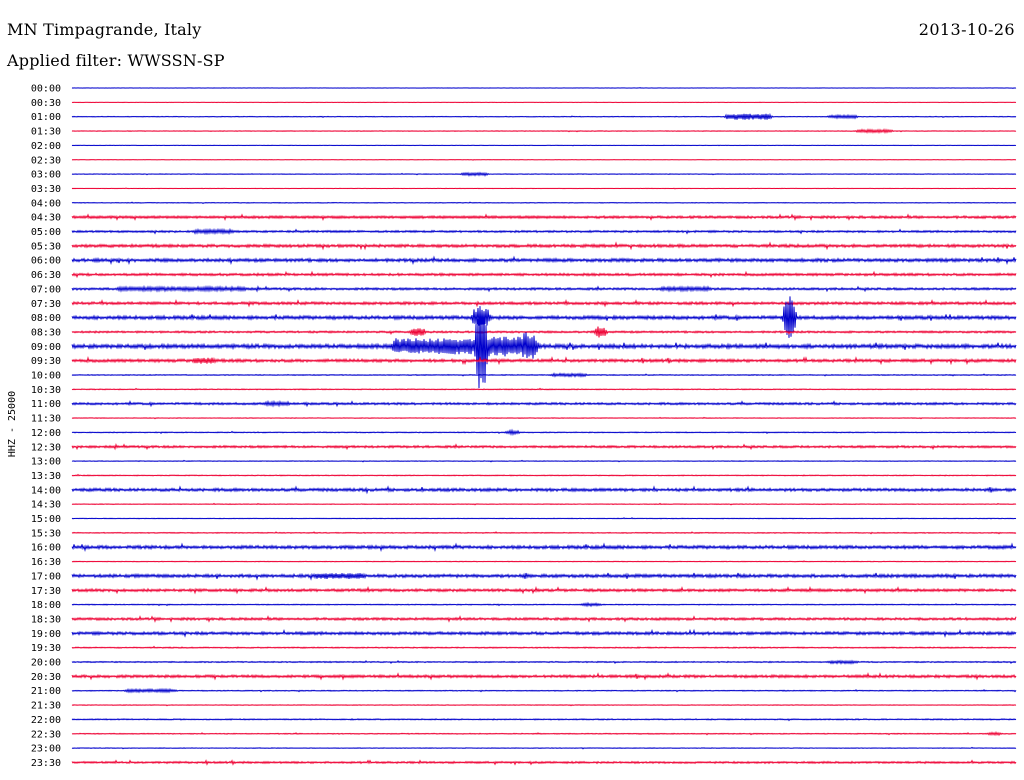 This screenshot has width=1024, height=780. I want to click on time-label-0600: 06:00, so click(46, 261).